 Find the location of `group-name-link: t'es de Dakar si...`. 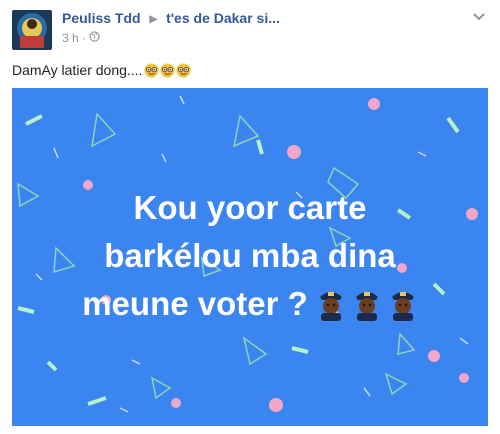

group-name-link: t'es de Dakar si... is located at coordinates (223, 18).